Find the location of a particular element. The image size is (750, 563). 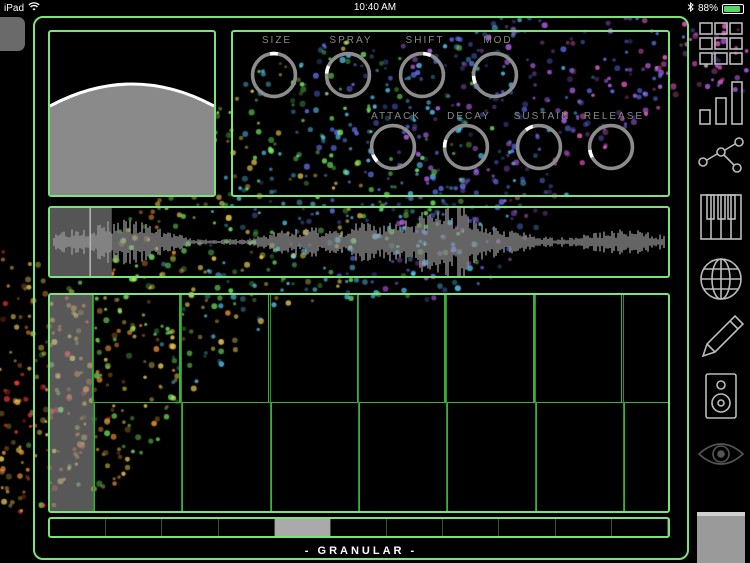

knob-size is located at coordinates (274, 75).